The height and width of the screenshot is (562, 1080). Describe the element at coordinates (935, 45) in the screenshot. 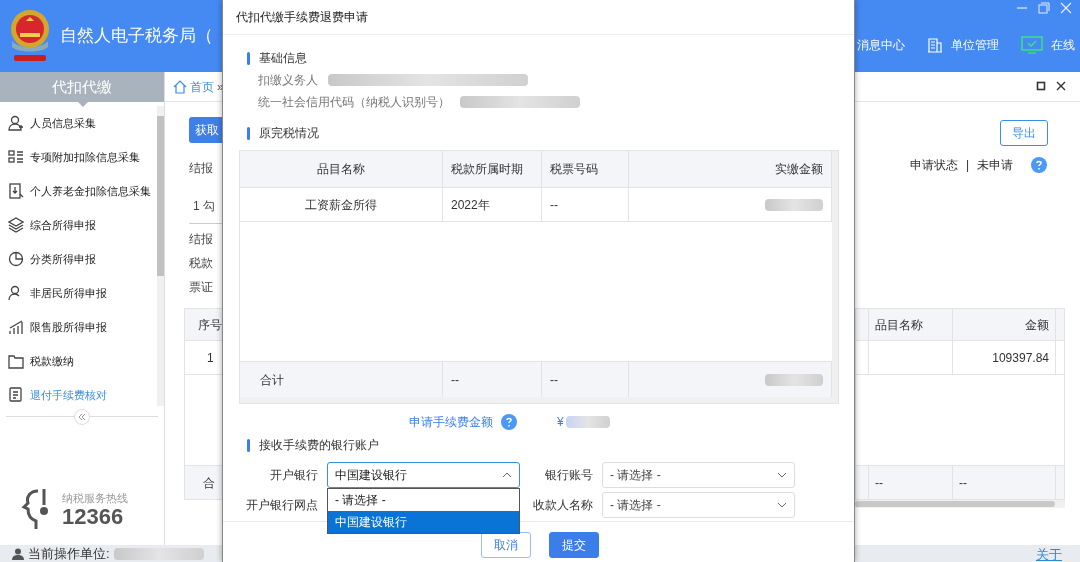

I see `building-icon` at that location.